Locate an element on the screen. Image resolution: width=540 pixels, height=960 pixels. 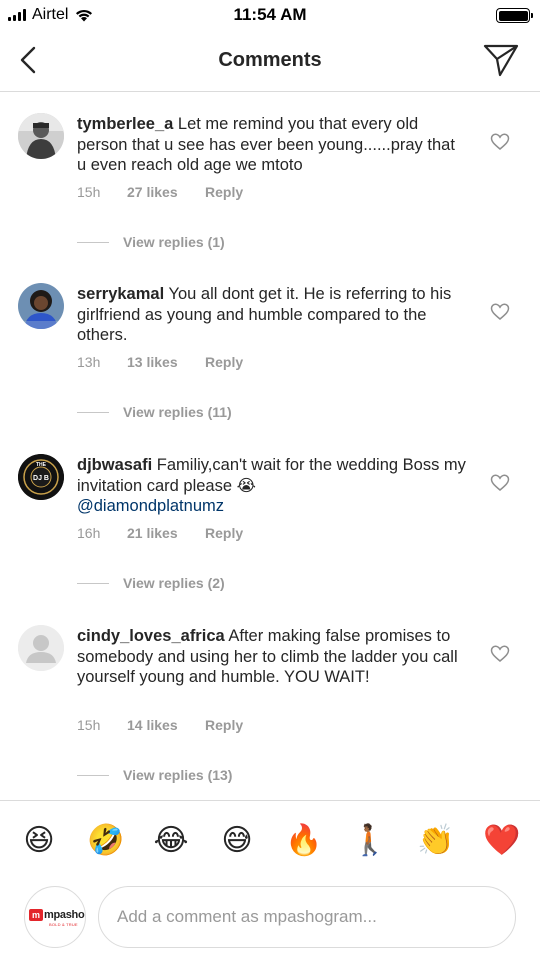
status-bar: Airtel 11:54 AM is located at coordinates (270, 15).